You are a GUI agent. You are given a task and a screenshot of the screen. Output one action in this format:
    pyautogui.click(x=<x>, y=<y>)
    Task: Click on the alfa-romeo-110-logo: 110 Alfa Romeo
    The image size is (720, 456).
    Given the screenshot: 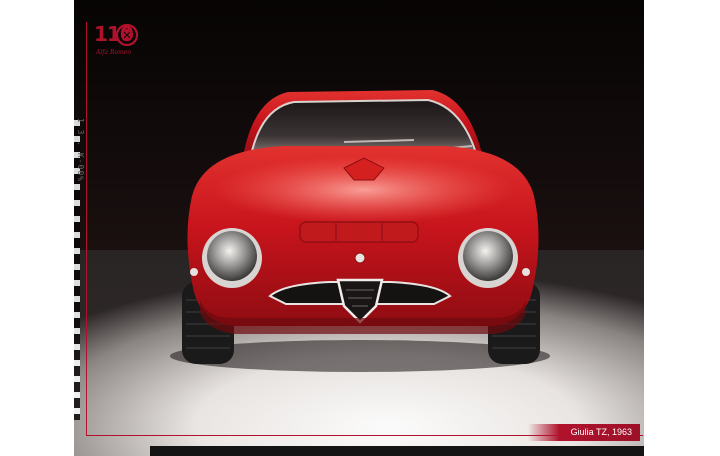 What is the action you would take?
    pyautogui.click(x=118, y=42)
    